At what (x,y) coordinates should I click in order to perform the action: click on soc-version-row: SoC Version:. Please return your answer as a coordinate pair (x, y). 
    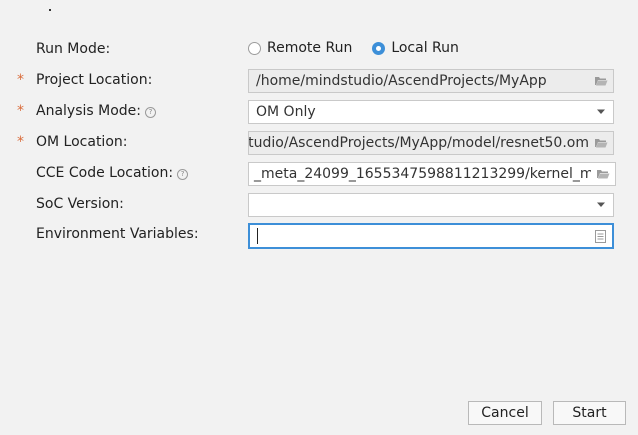
    Looking at the image, I should click on (319, 205).